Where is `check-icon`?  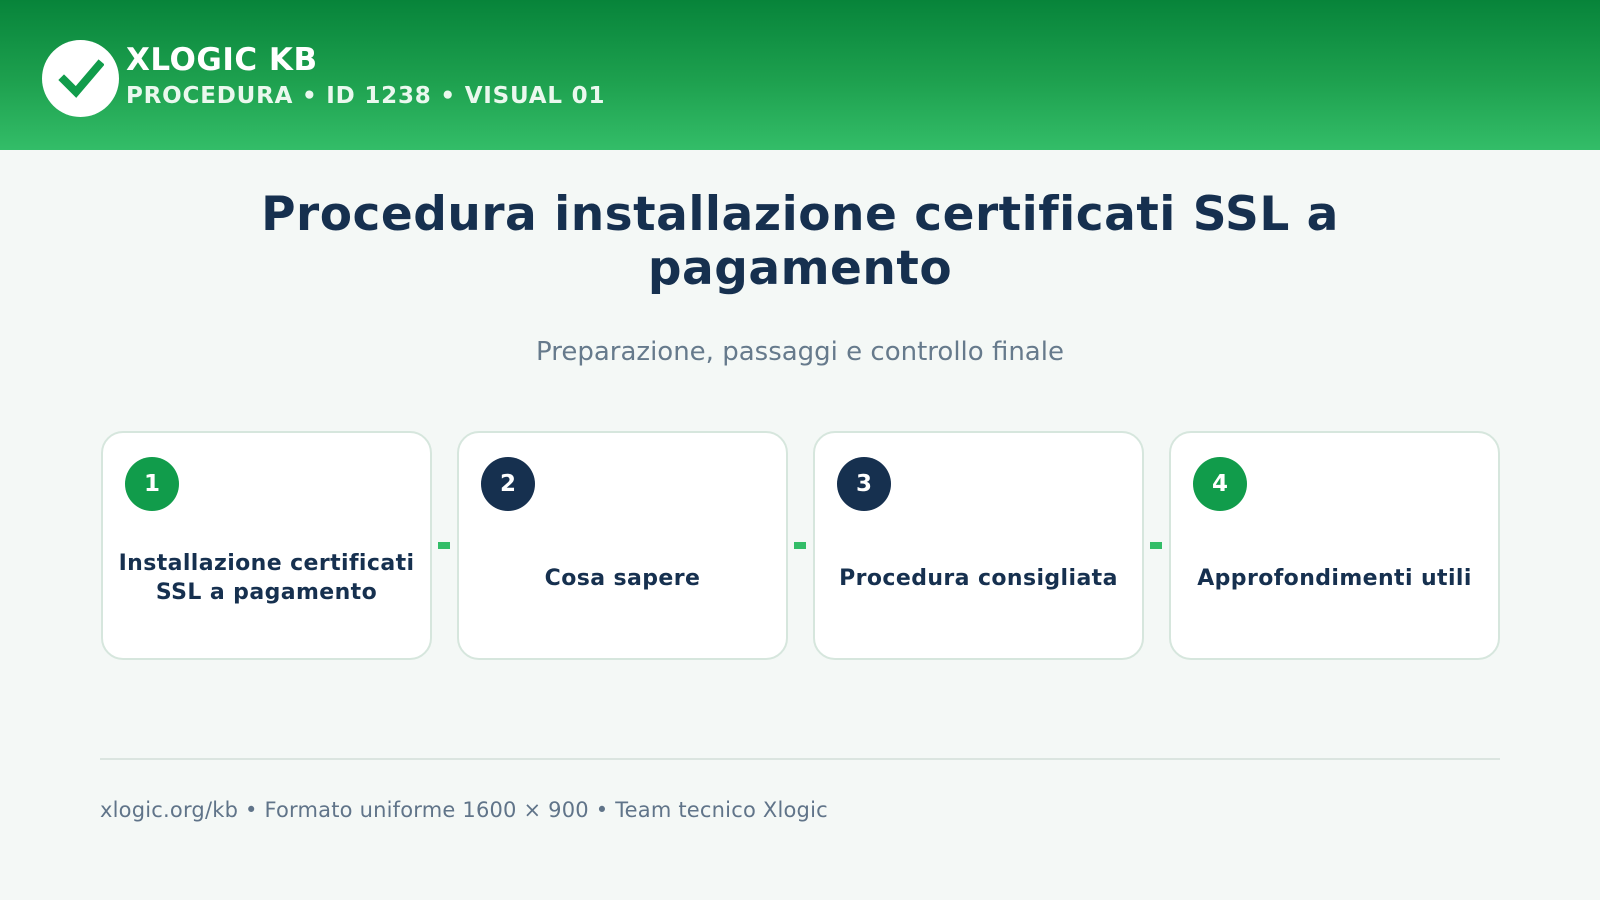
check-icon is located at coordinates (80, 78).